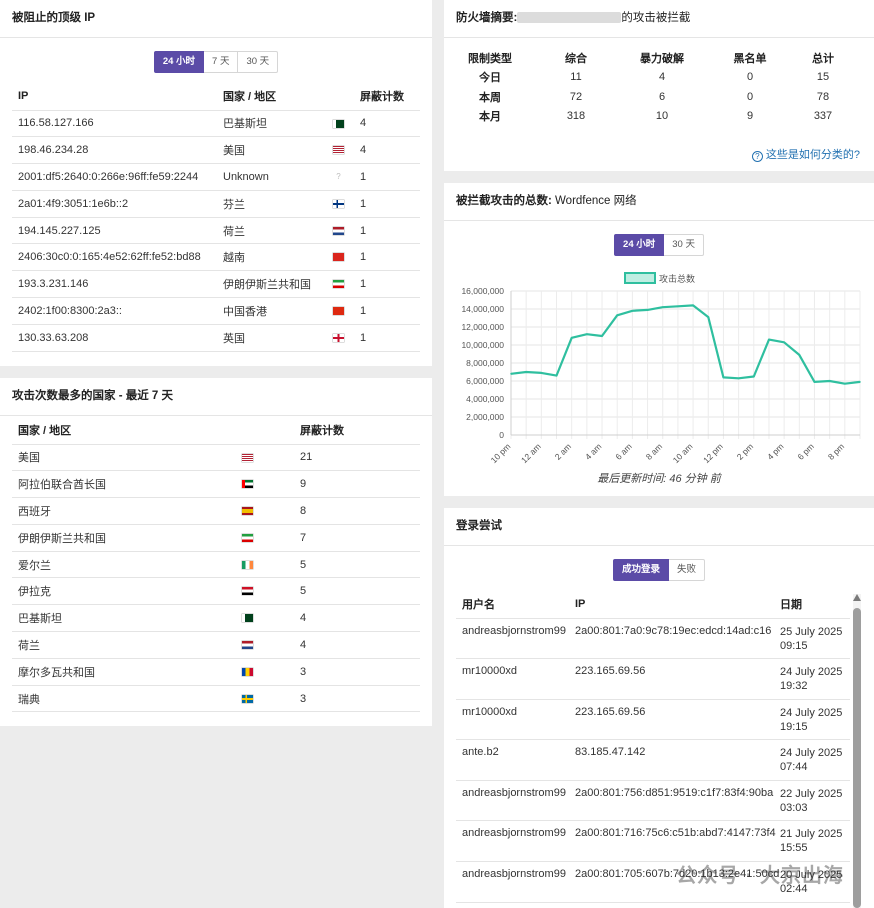  I want to click on attacks-title-bold: 被拦截攻击的总数:, so click(504, 201).